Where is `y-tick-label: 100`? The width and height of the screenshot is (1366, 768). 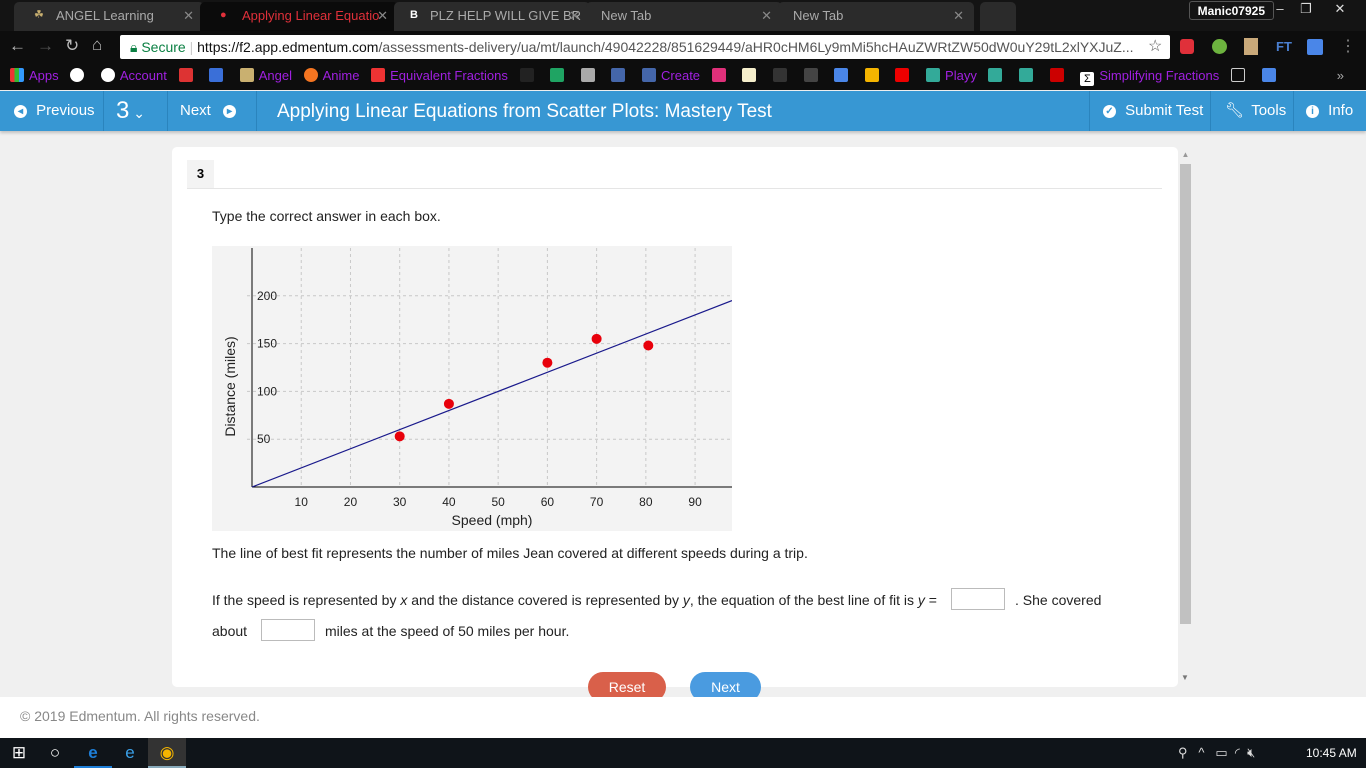 y-tick-label: 100 is located at coordinates (267, 391).